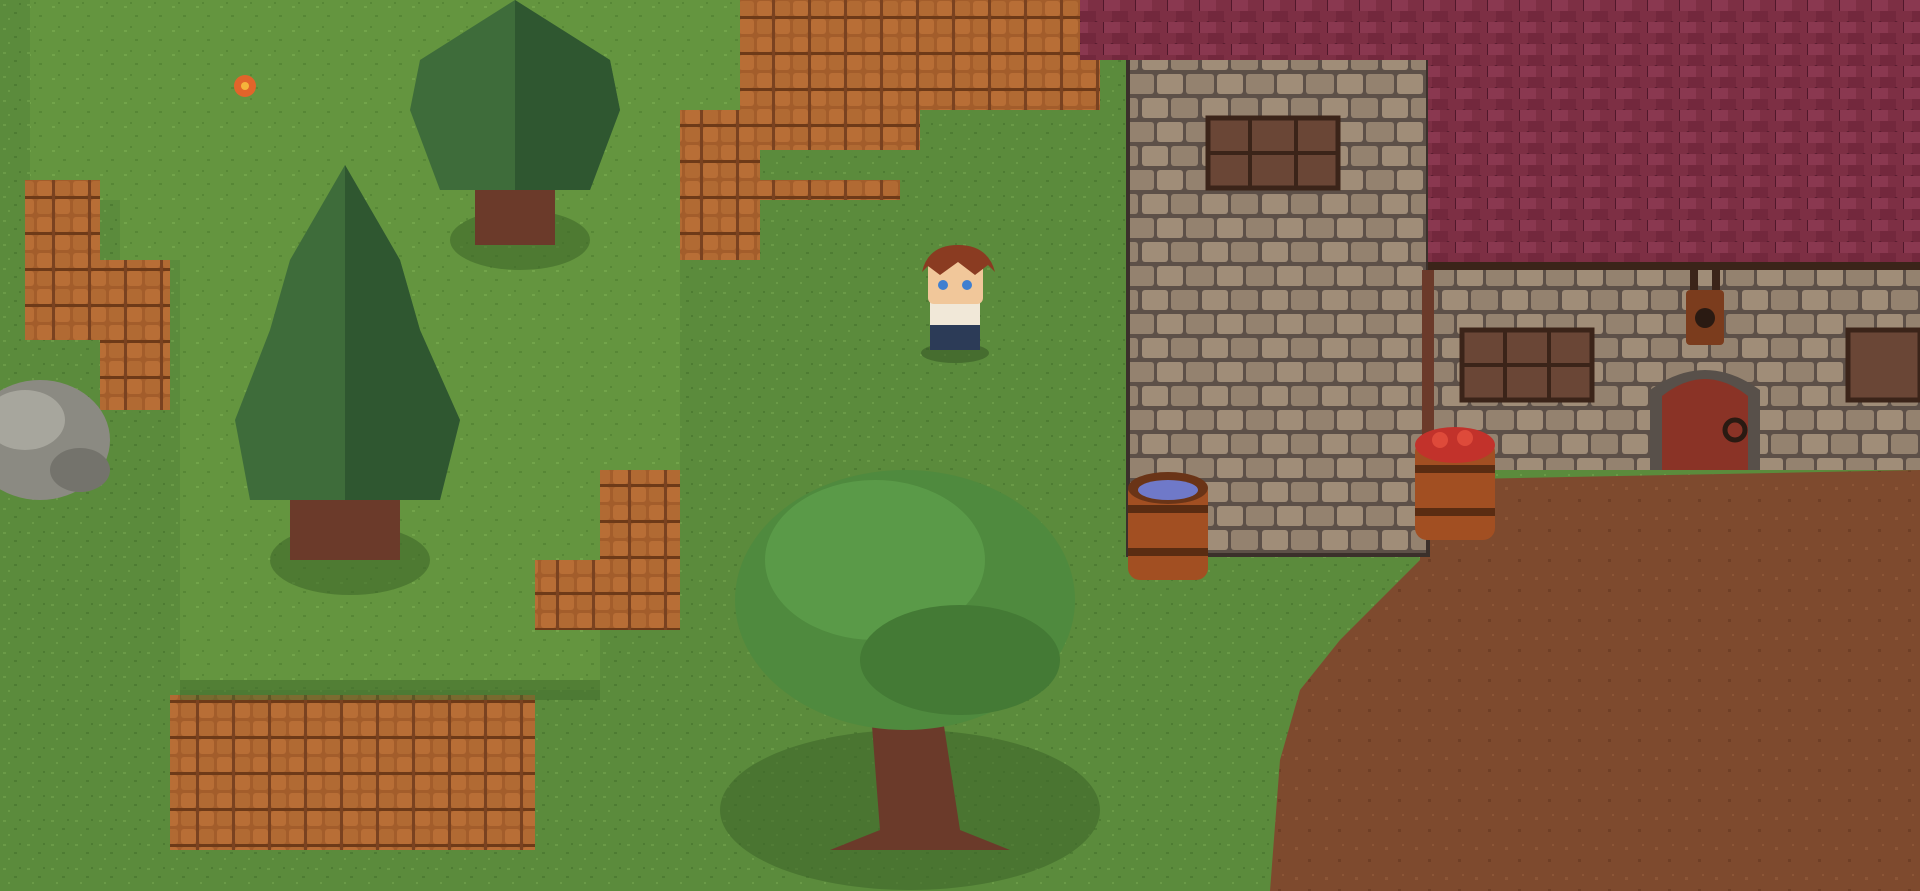 This screenshot has width=1920, height=891. I want to click on ledge-shadow, so click(390, 690).